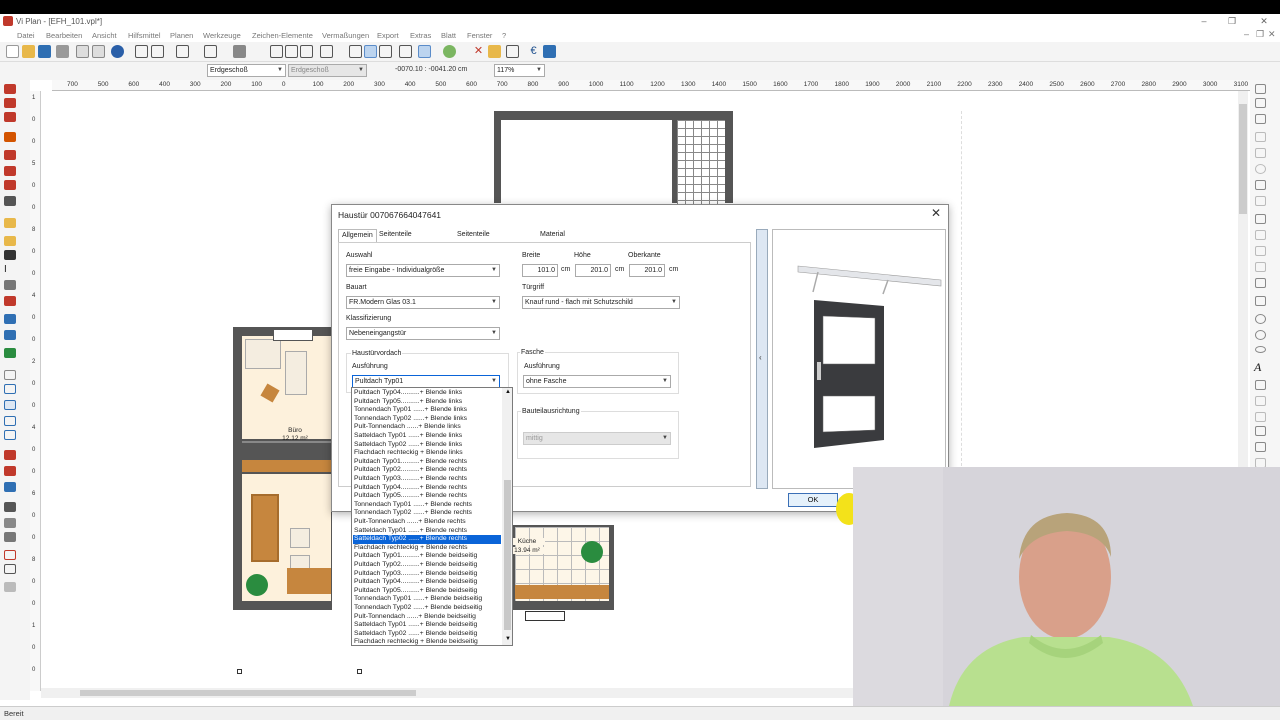 Image resolution: width=1280 pixels, height=720 pixels. What do you see at coordinates (385, 51) in the screenshot?
I see `measure-icon` at bounding box center [385, 51].